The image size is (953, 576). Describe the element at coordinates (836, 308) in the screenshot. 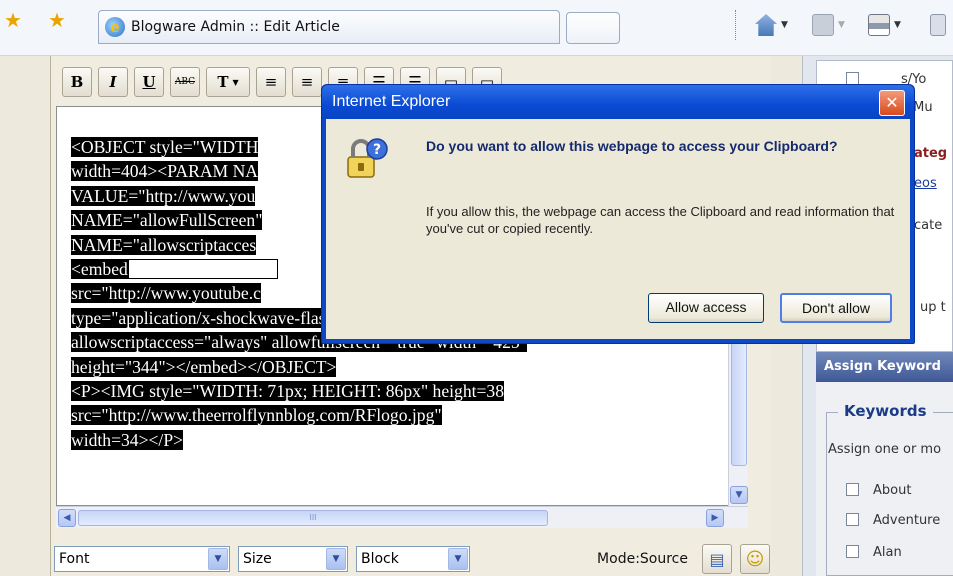

I see `dont-allow-button: Don't allow` at that location.